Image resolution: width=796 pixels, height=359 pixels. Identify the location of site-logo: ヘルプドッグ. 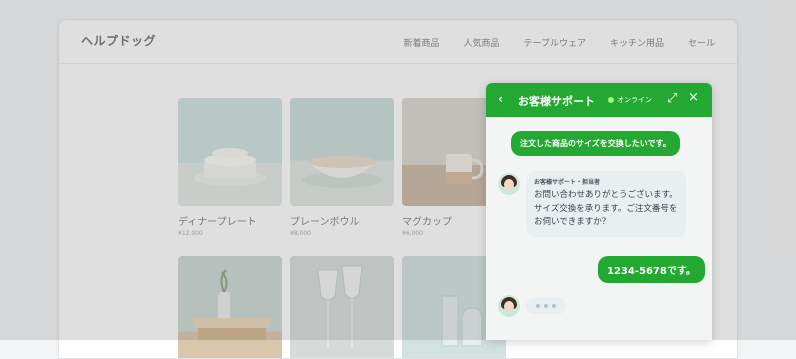
(118, 40).